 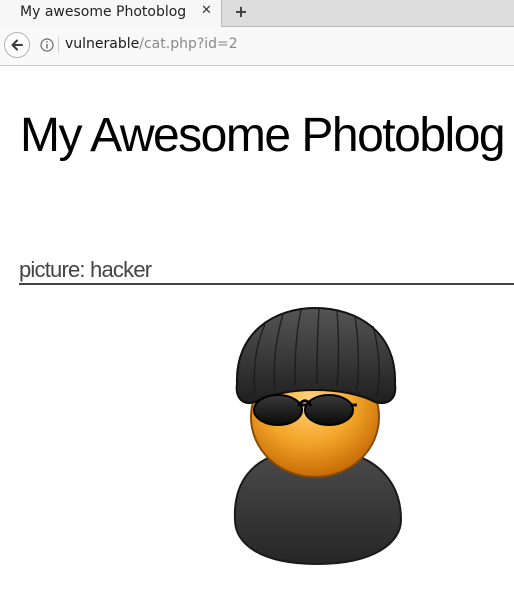 I want to click on new-tab-button: +, so click(x=241, y=12).